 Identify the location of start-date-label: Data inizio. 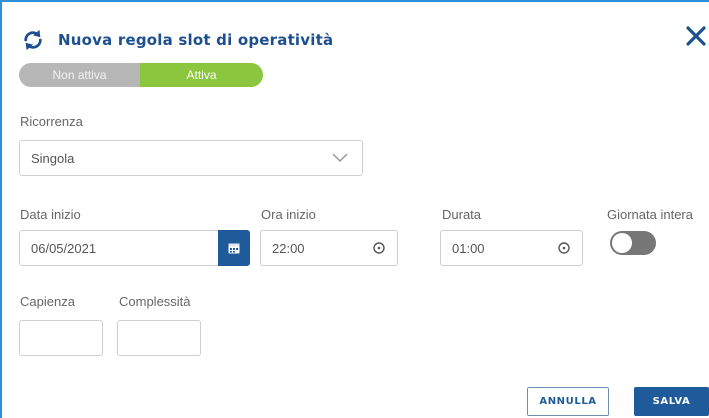
(50, 214).